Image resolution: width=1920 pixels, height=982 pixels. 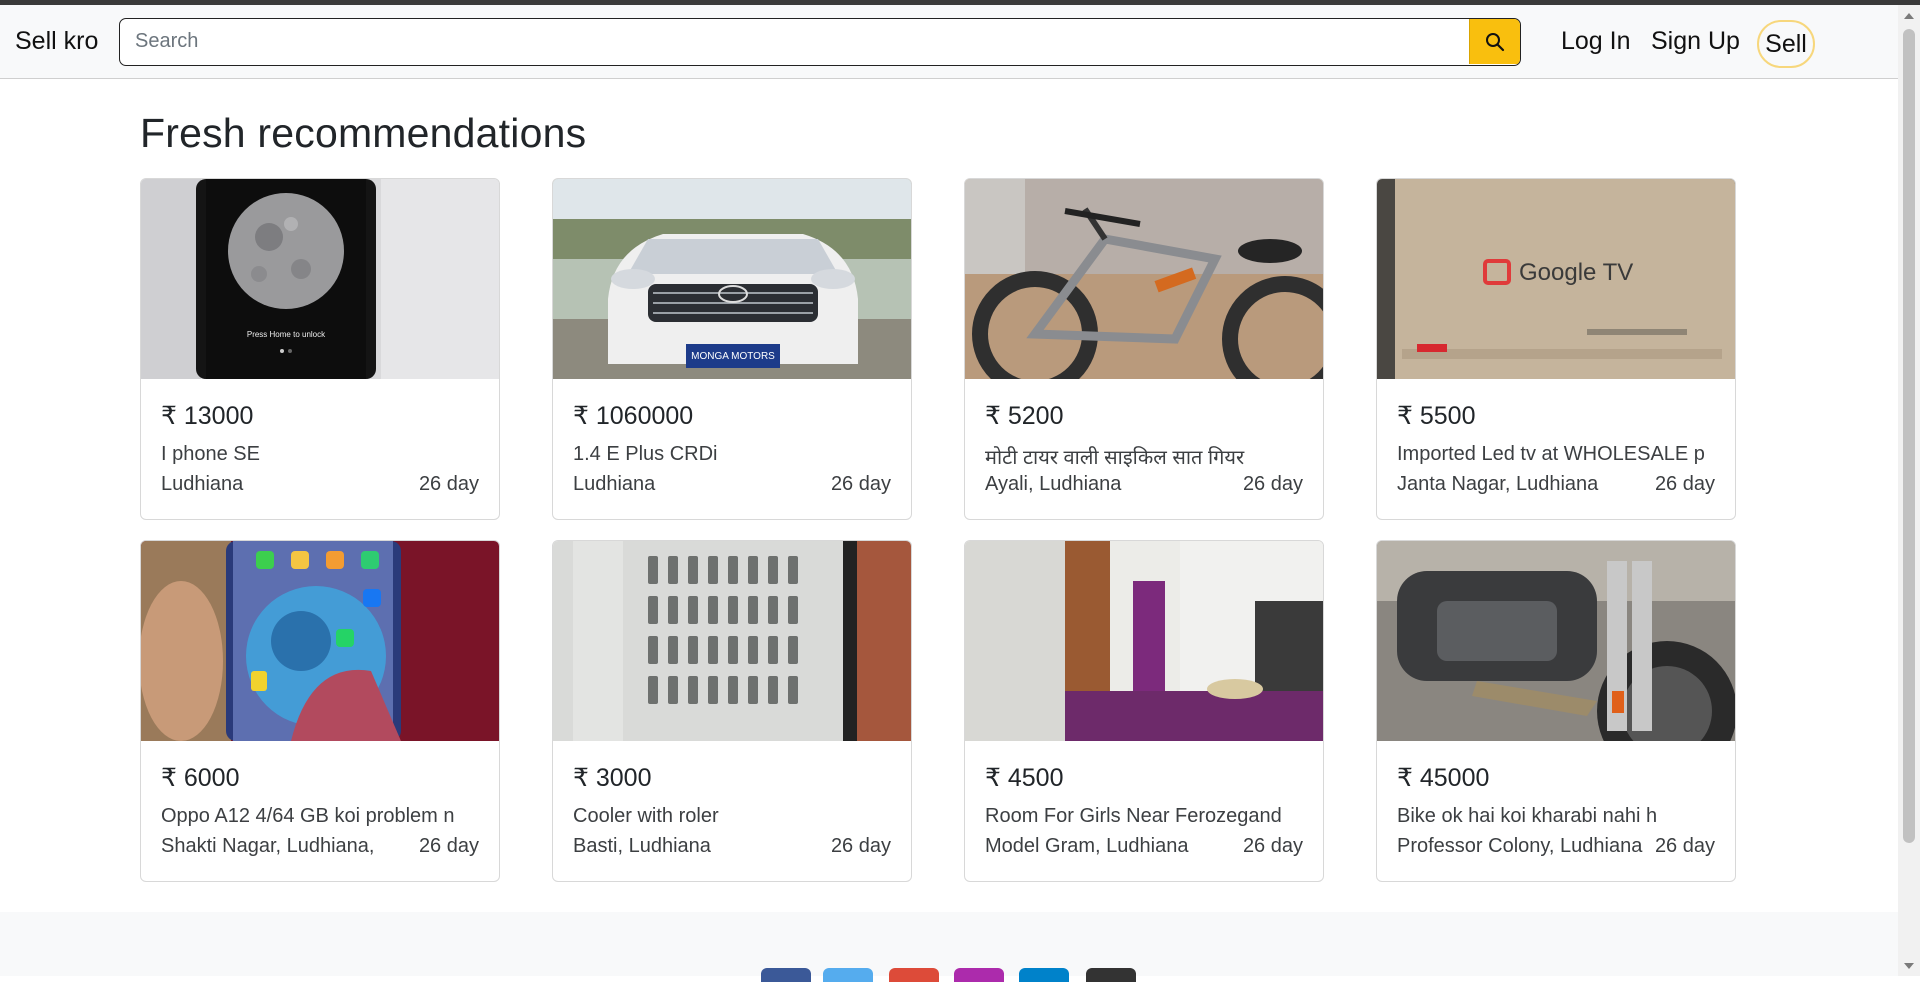 What do you see at coordinates (1498, 484) in the screenshot?
I see `listing-location: Janta Nagar, Ludhiana` at bounding box center [1498, 484].